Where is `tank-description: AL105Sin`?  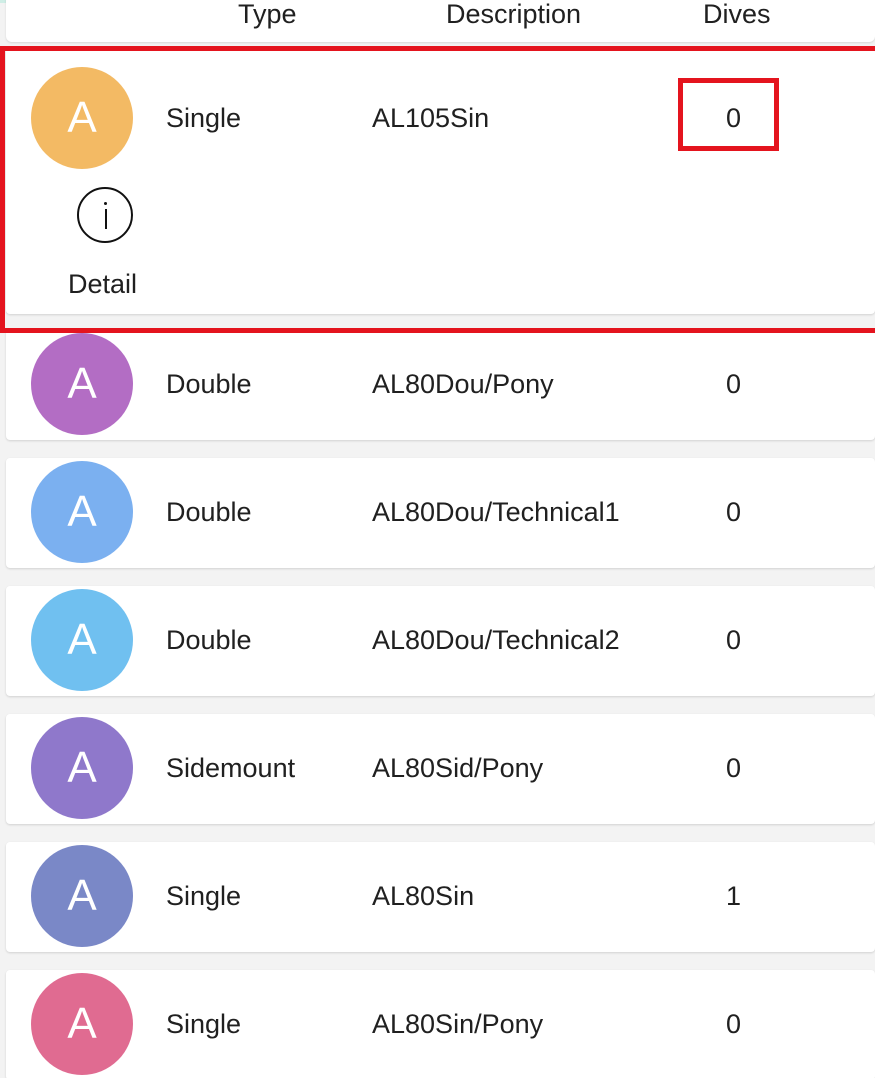 tank-description: AL105Sin is located at coordinates (431, 118).